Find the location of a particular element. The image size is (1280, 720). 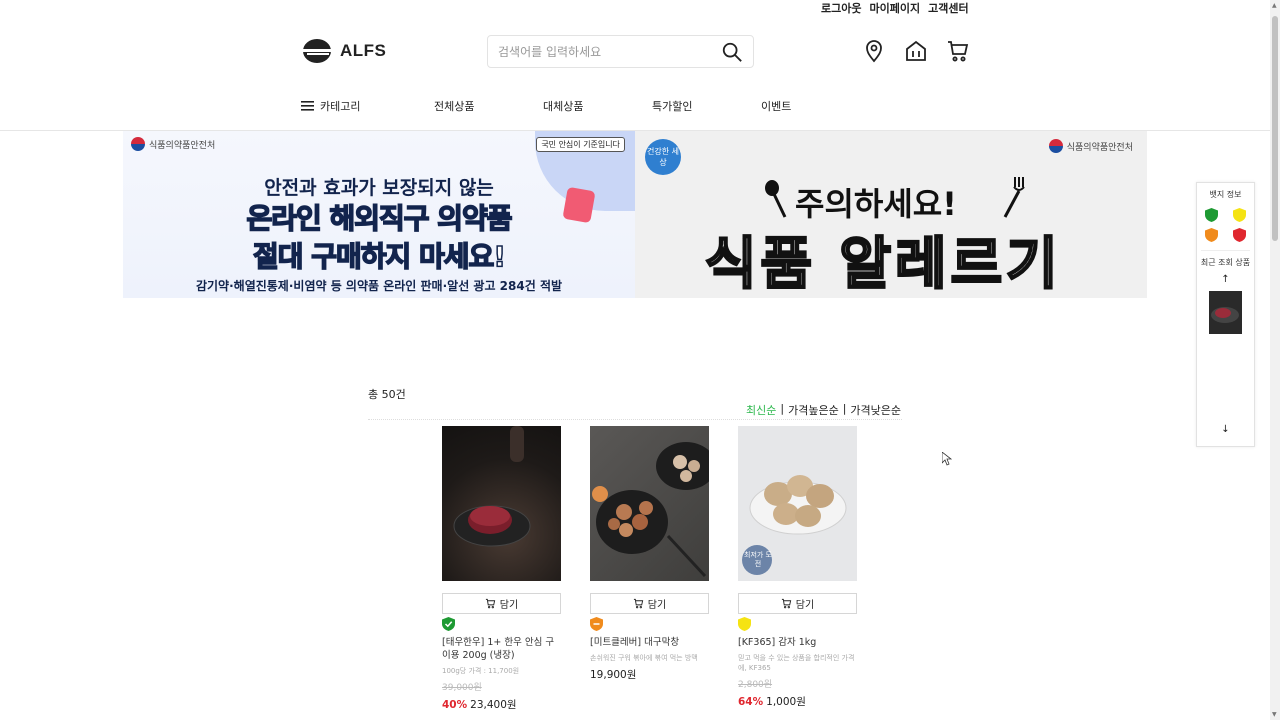

product-title: [미트클레버] 대구막창 is located at coordinates (649, 642).